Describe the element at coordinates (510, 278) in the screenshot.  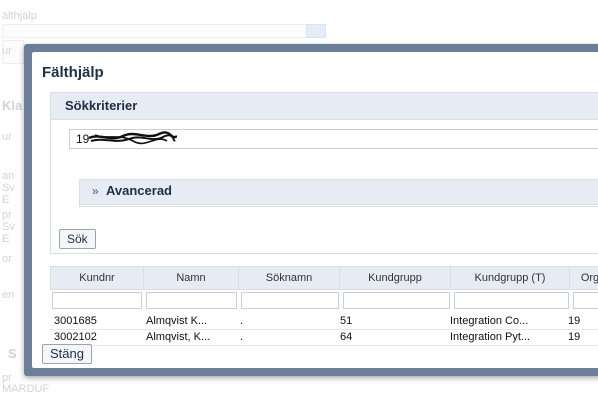
I see `column-header: Kundgrupp (T)` at that location.